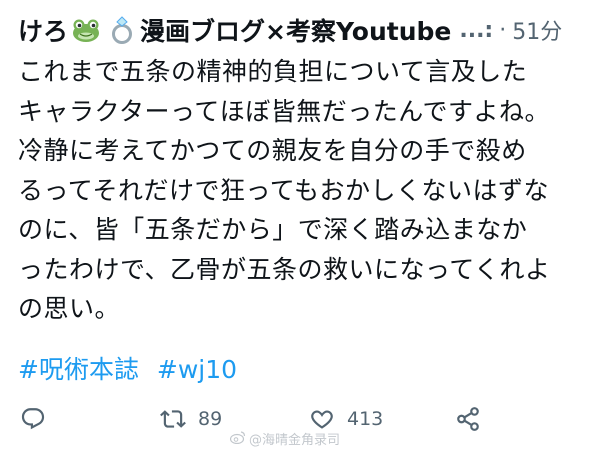 The height and width of the screenshot is (459, 602). What do you see at coordinates (476, 30) in the screenshot?
I see `name-truncation: ...:` at bounding box center [476, 30].